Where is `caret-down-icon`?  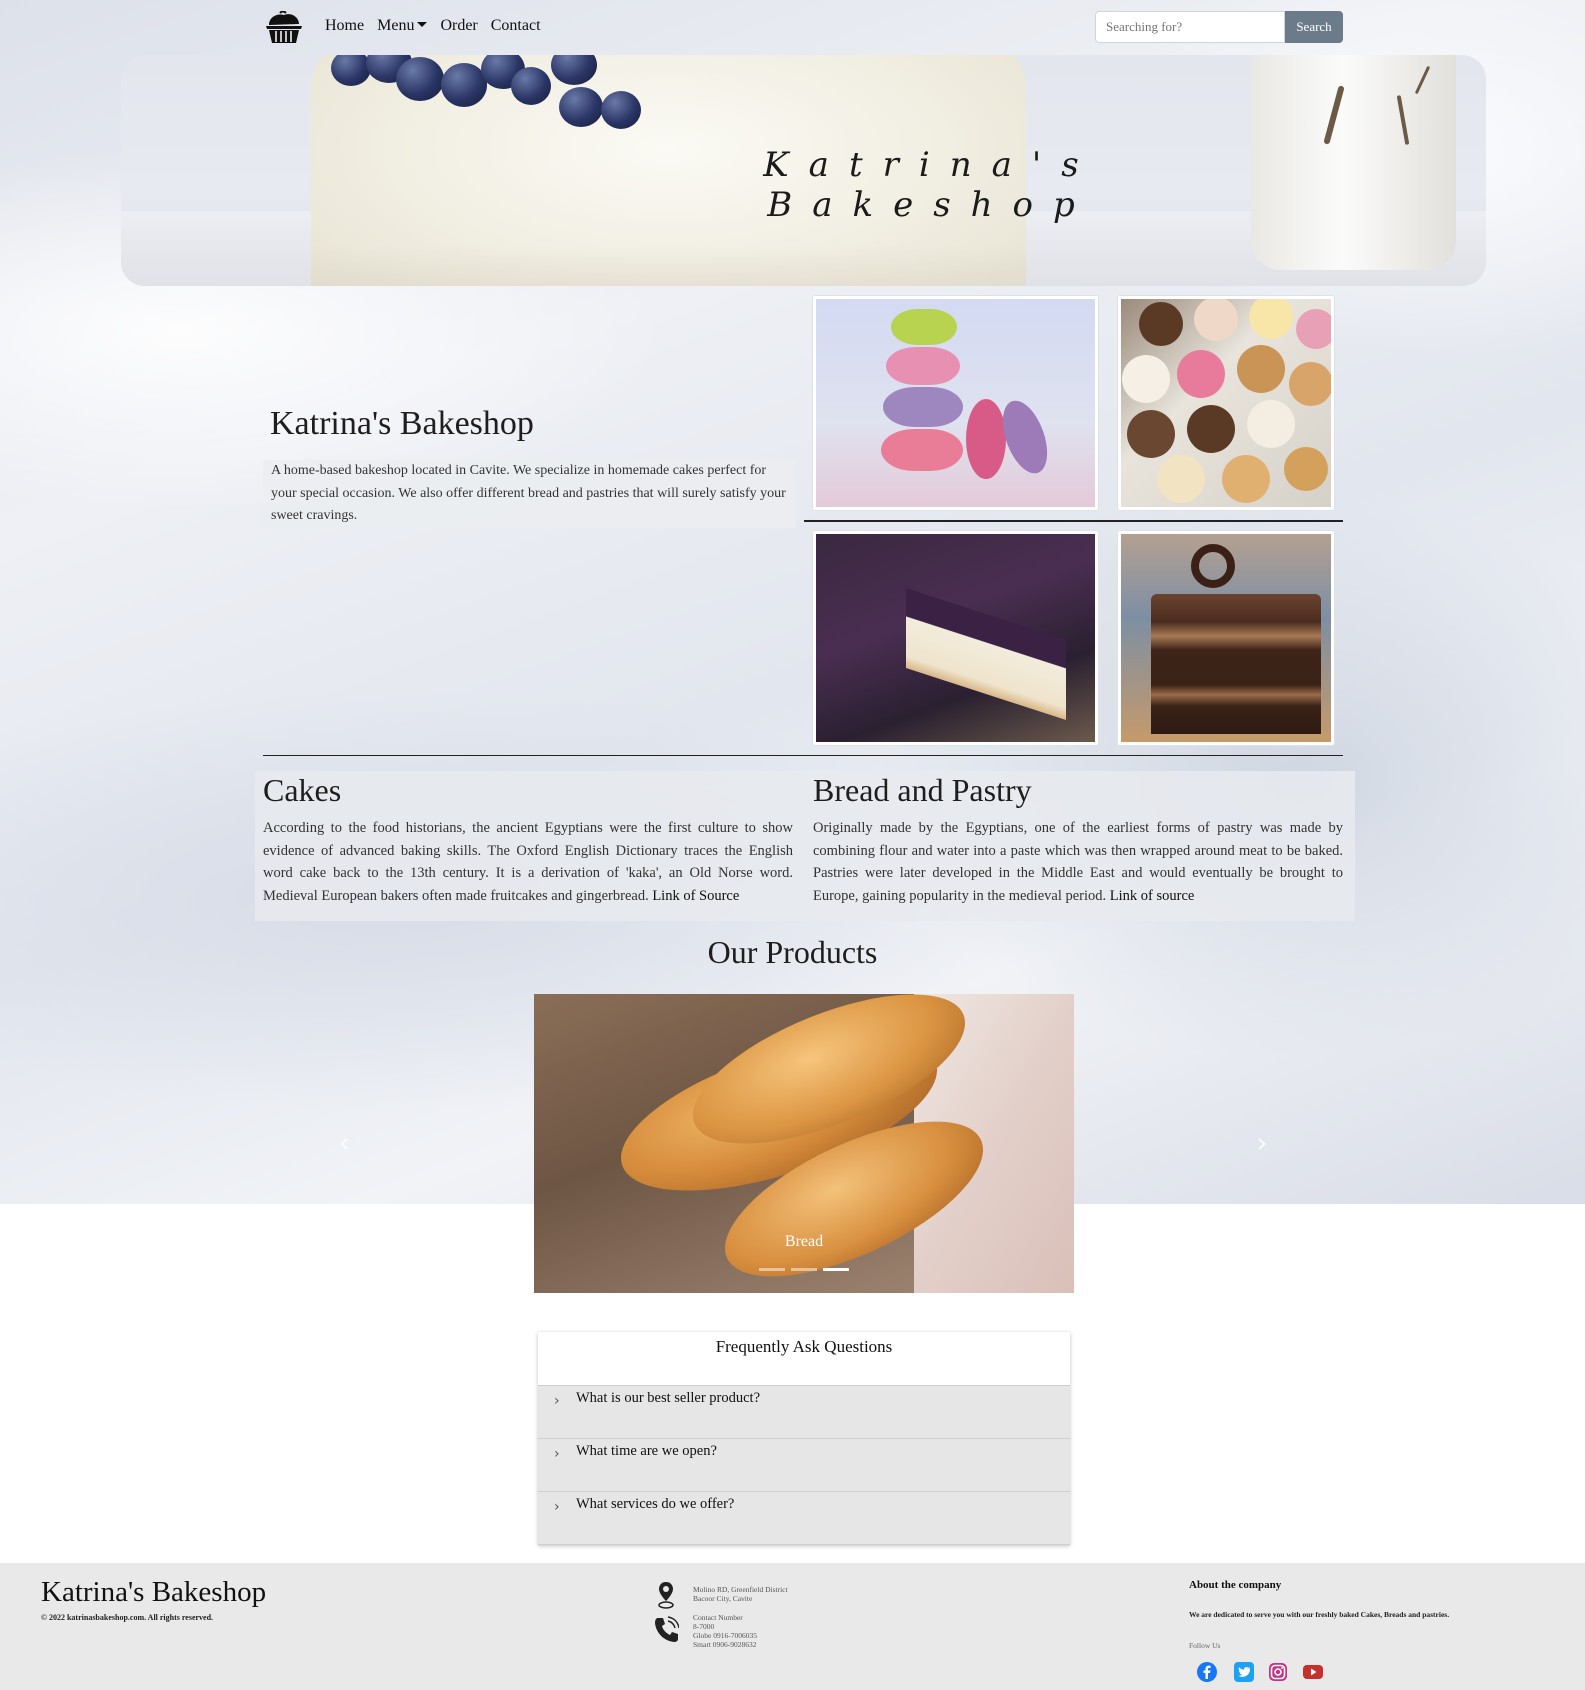 caret-down-icon is located at coordinates (422, 24).